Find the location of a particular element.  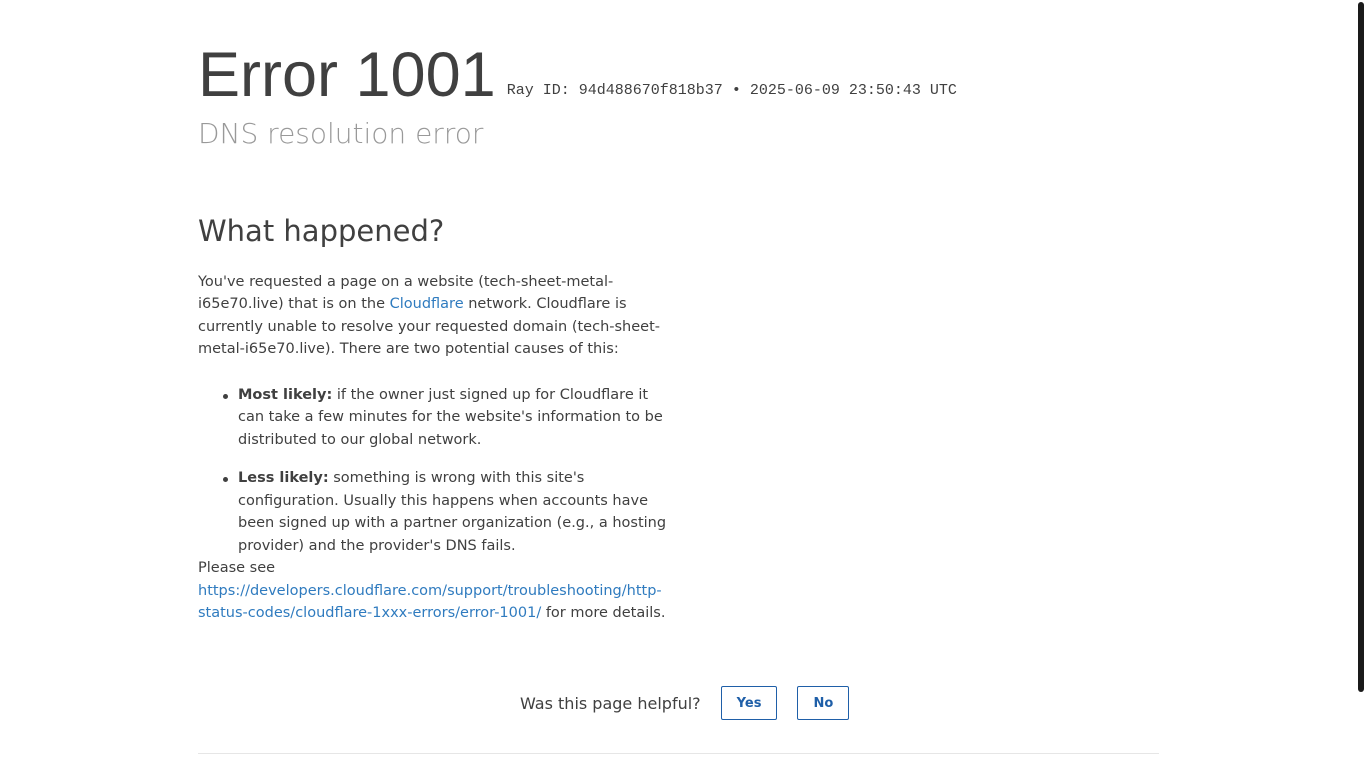

footer-divider is located at coordinates (678, 753).